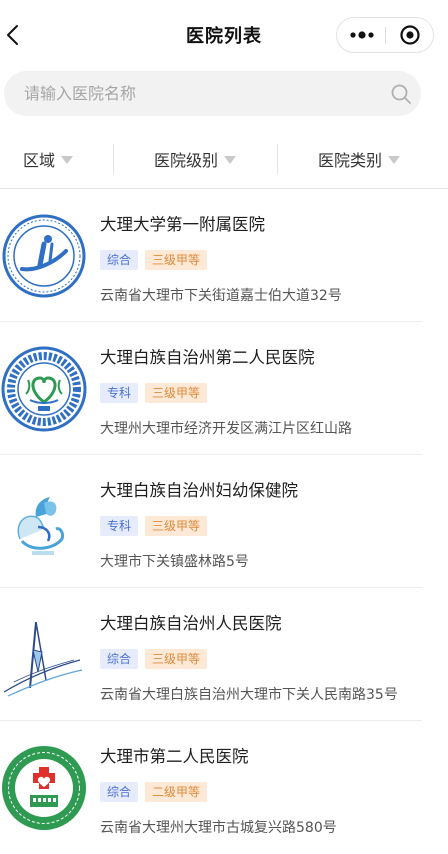  I want to click on hospital-address: 大理州大理市经济开发区满江片区红山路, so click(226, 429).